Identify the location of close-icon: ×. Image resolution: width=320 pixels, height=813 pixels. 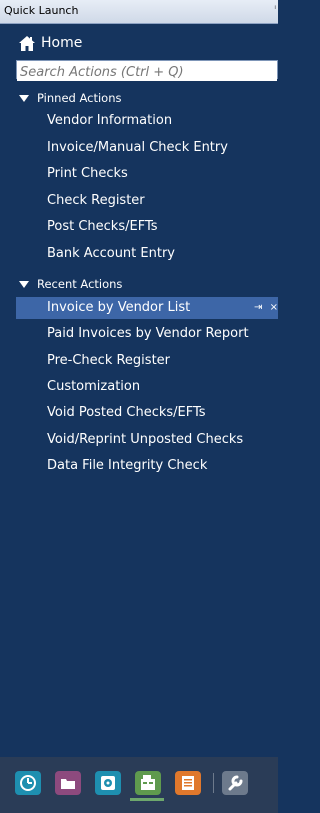
(274, 307).